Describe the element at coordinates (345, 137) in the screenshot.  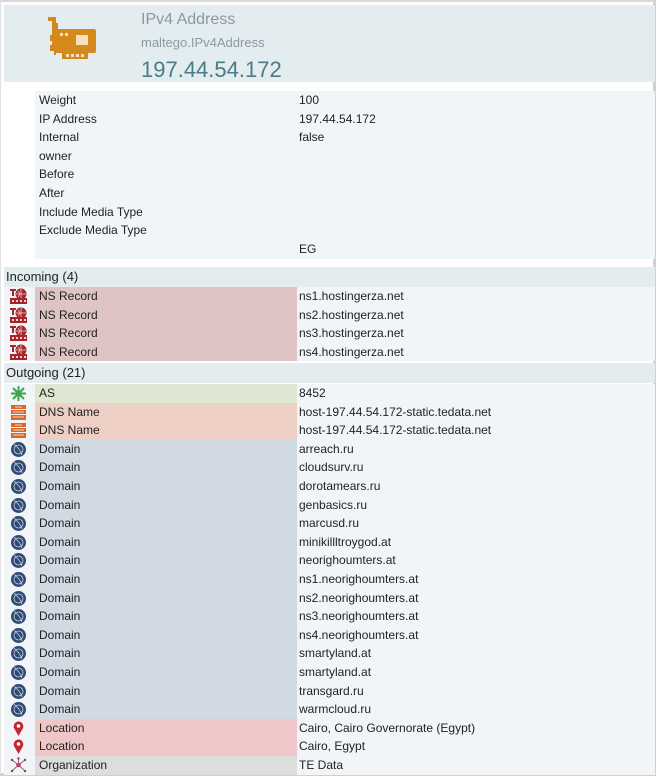
I see `property-row: Internal false` at that location.